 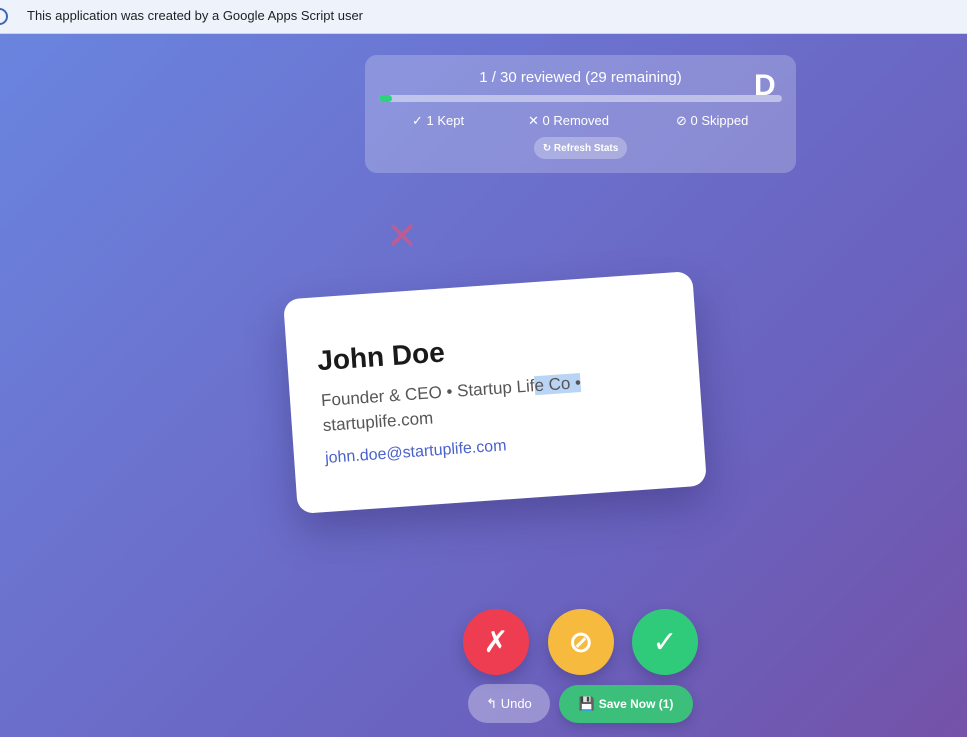 I want to click on review-progress-title: 1 / 30 reviewed (29 remaining), so click(x=580, y=77).